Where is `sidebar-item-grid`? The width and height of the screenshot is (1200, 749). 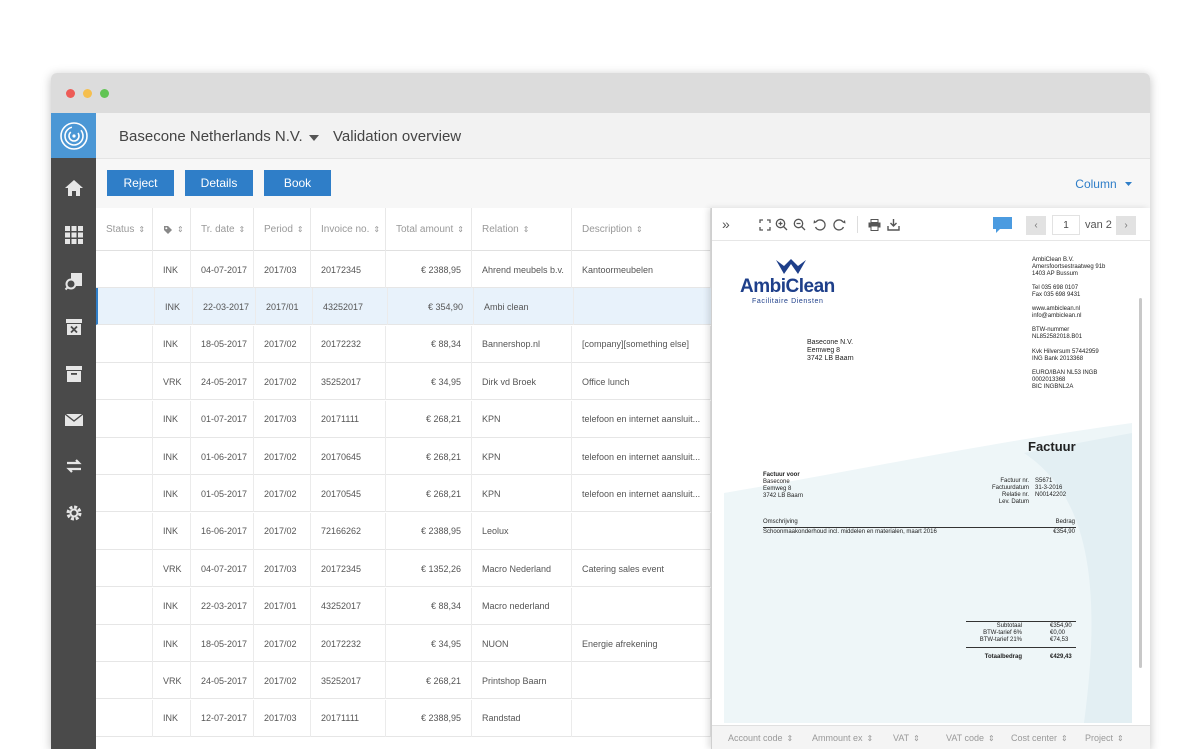 sidebar-item-grid is located at coordinates (73, 235).